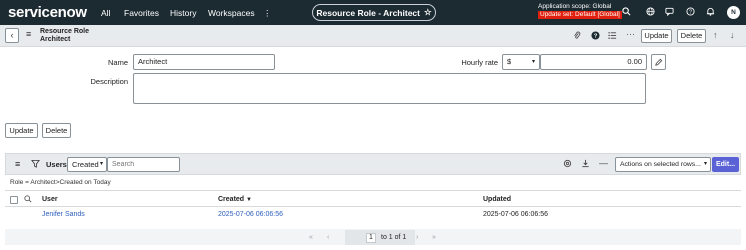  What do you see at coordinates (593, 62) in the screenshot?
I see `hourly-rate-field: 0.00` at bounding box center [593, 62].